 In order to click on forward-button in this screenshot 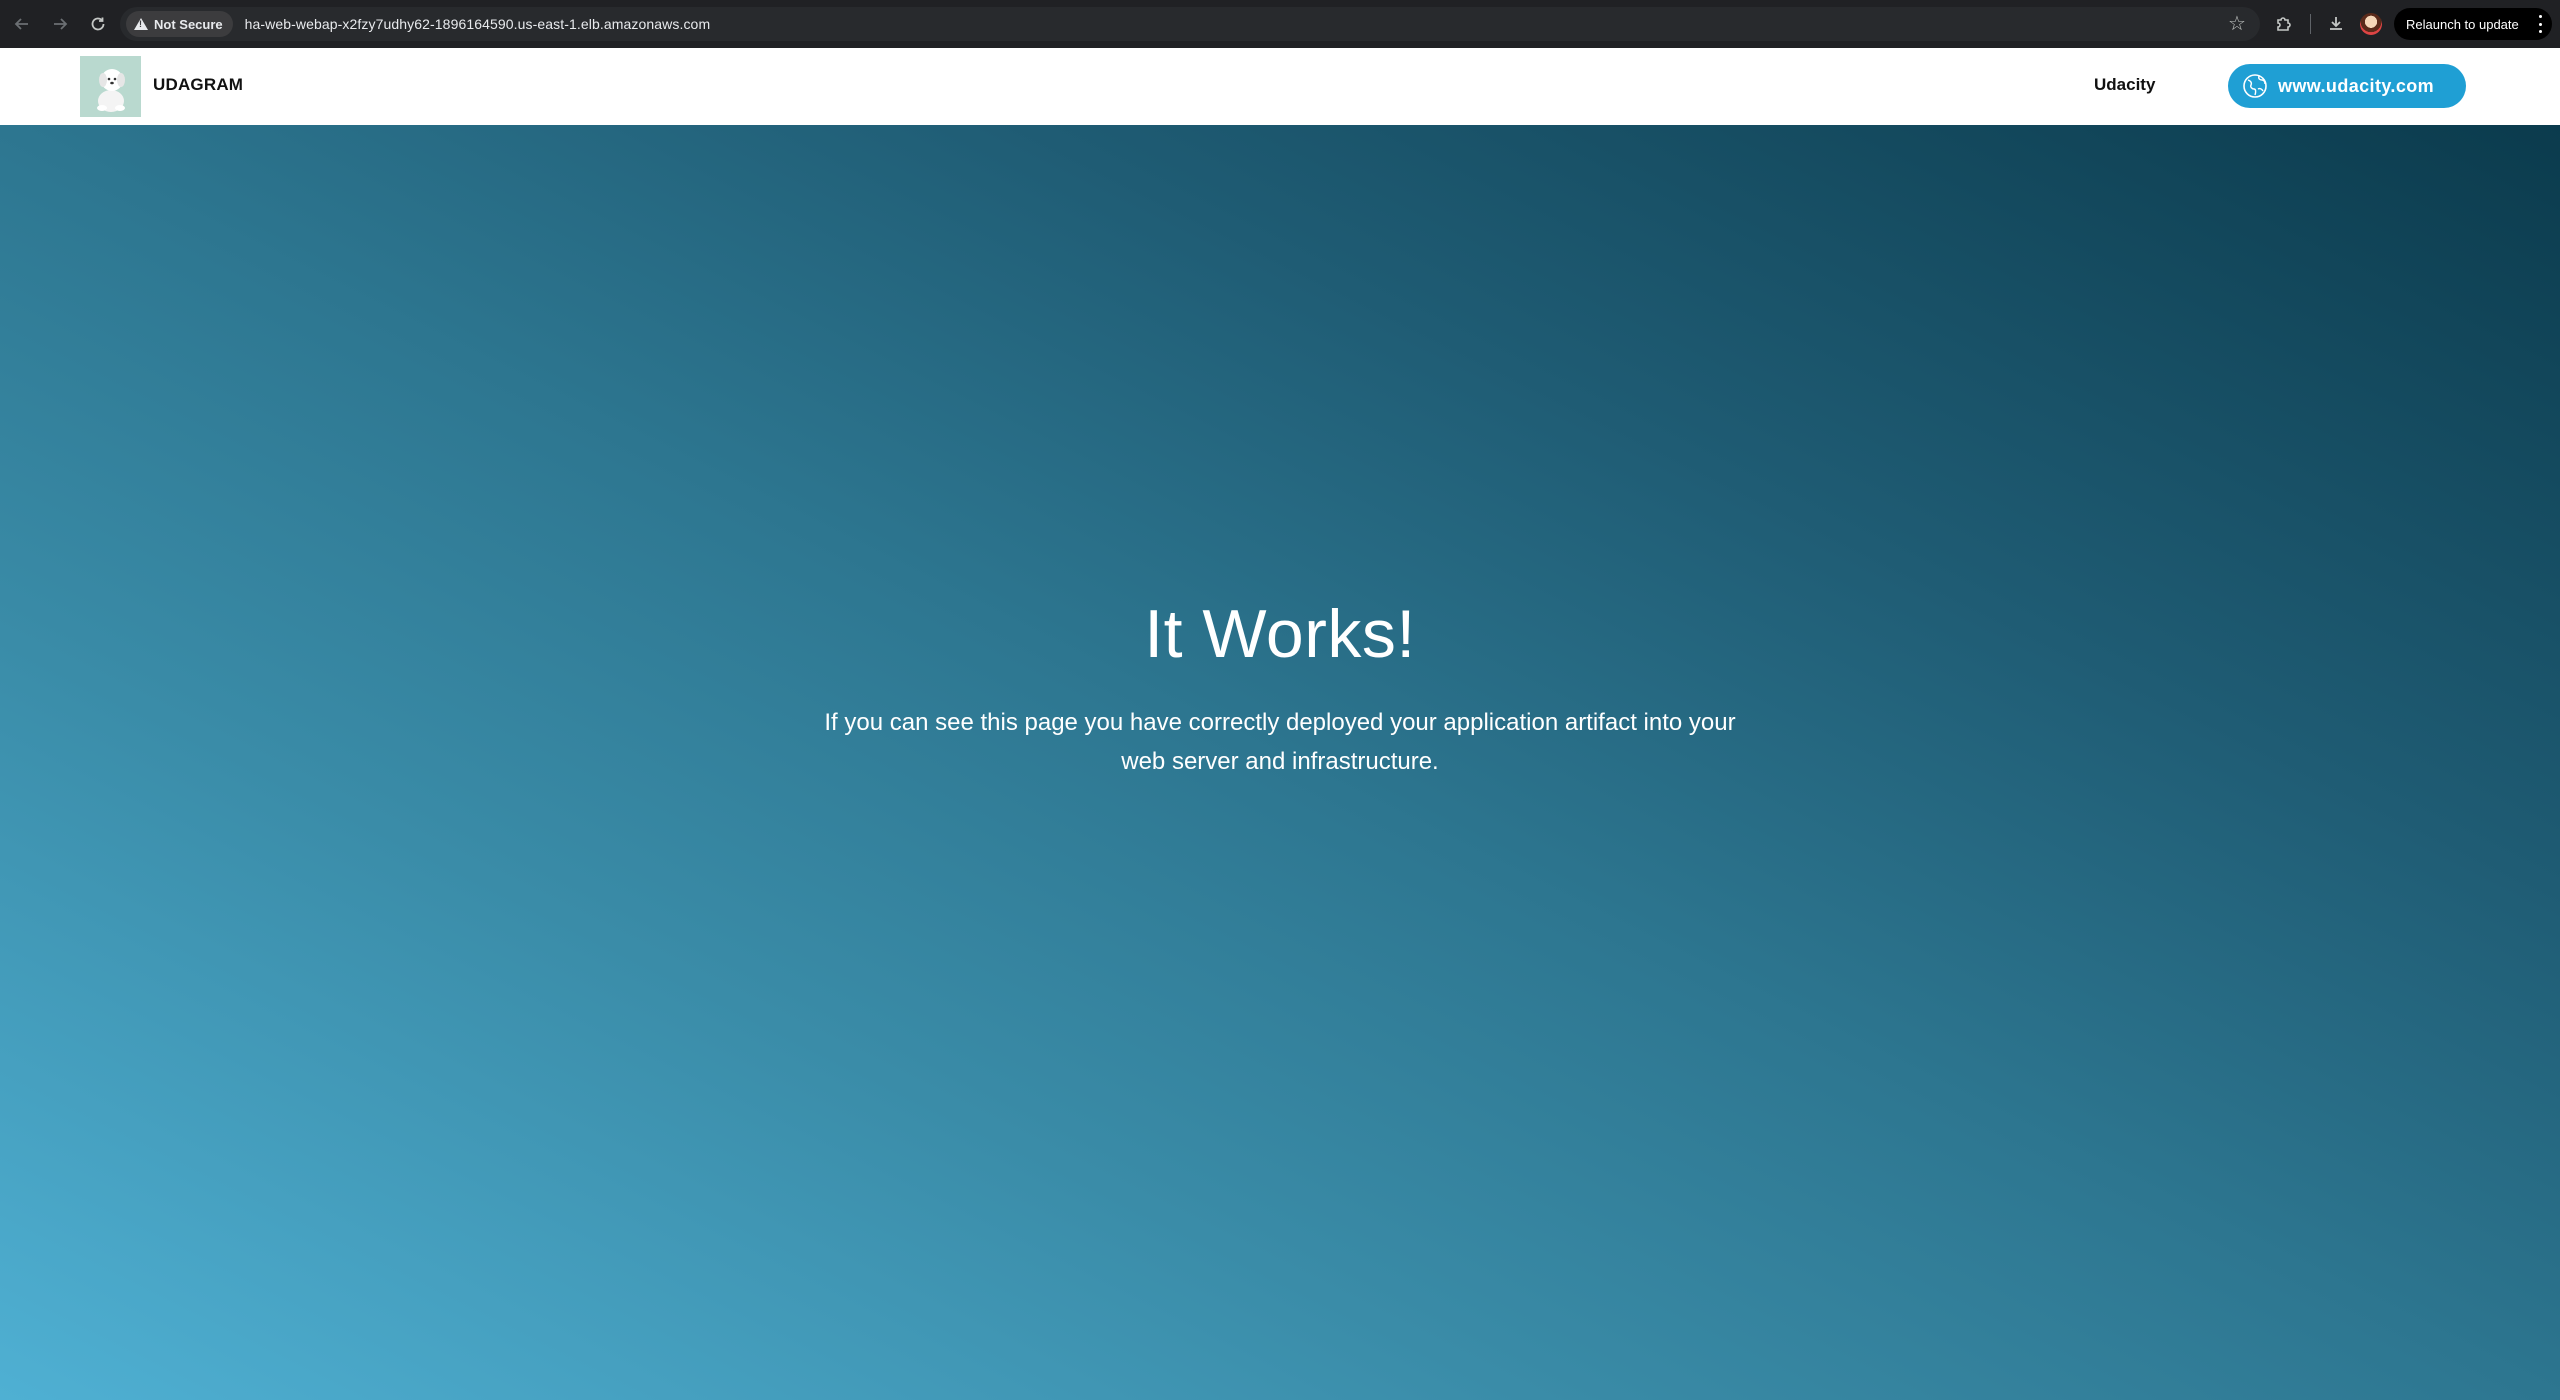, I will do `click(60, 24)`.